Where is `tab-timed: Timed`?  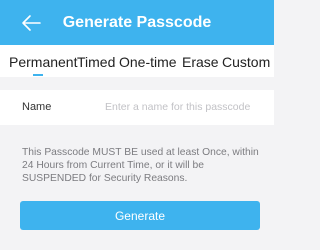 tab-timed: Timed is located at coordinates (96, 62).